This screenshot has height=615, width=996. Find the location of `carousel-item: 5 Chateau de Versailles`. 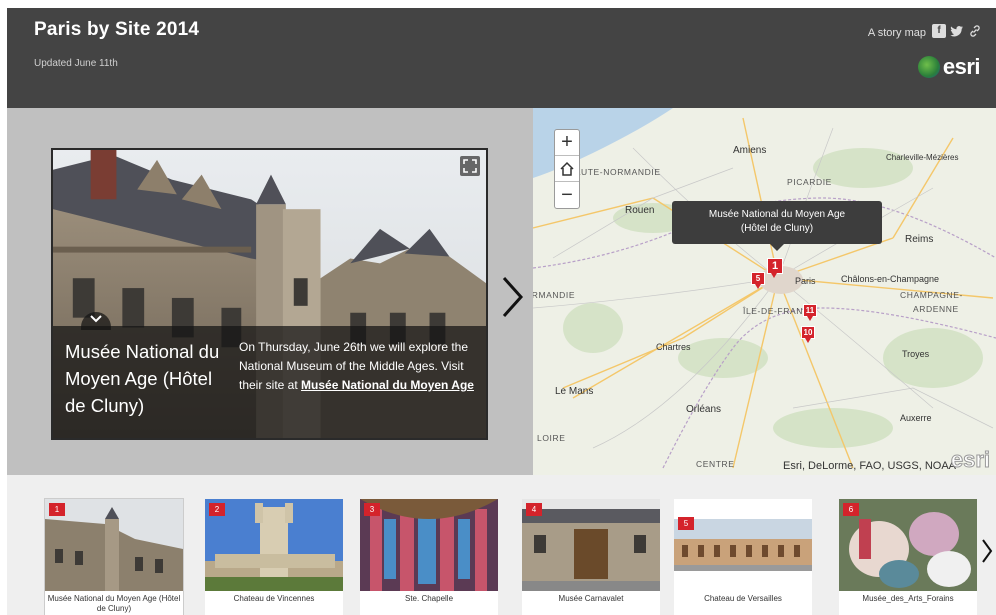

carousel-item: 5 Chateau de Versailles is located at coordinates (743, 557).